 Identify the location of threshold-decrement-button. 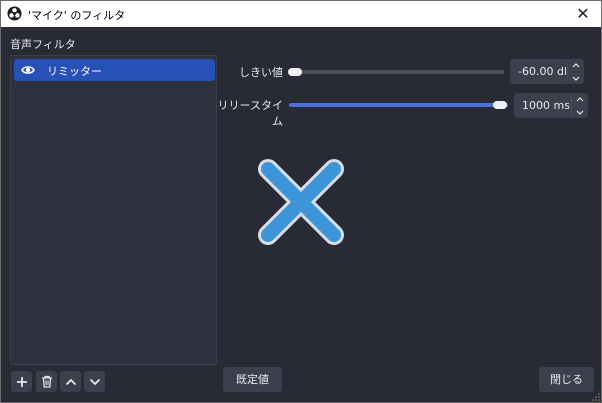
(576, 78).